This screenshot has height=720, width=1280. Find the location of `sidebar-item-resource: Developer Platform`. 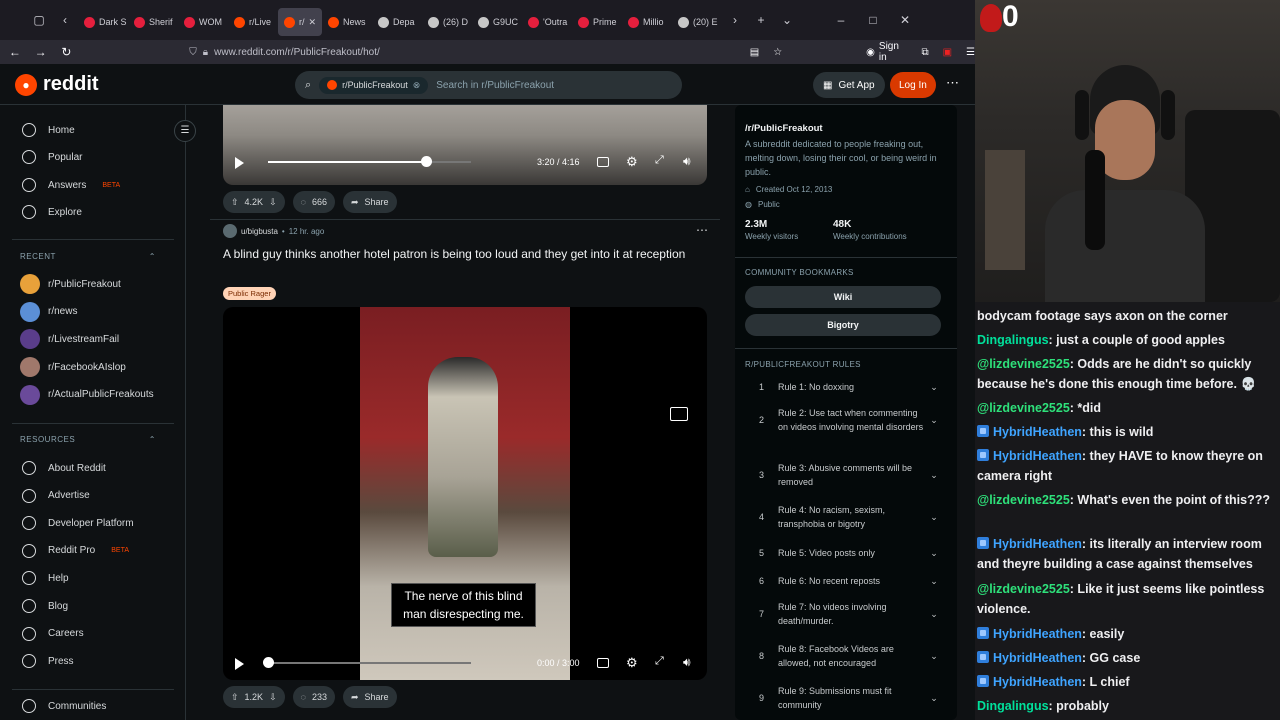

sidebar-item-resource: Developer Platform is located at coordinates (78, 523).